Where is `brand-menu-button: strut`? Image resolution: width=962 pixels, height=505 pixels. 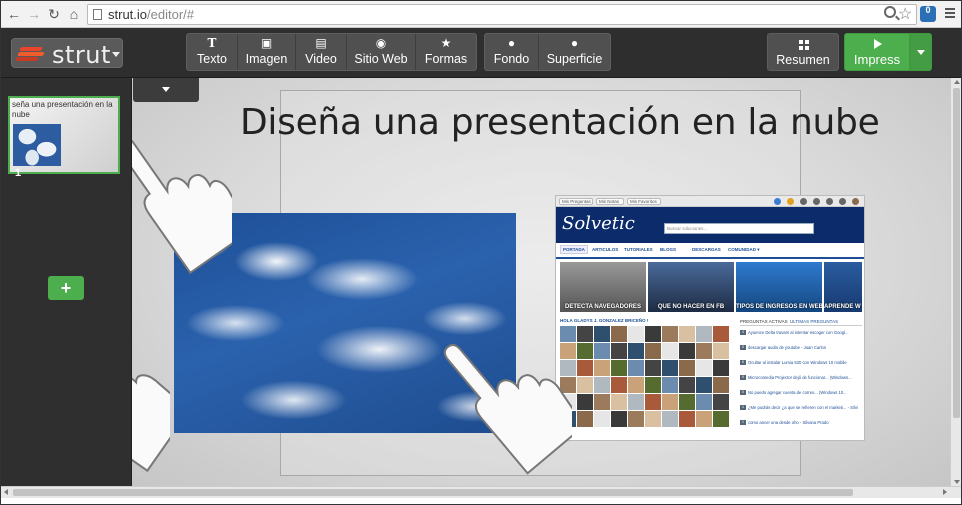 brand-menu-button: strut is located at coordinates (67, 53).